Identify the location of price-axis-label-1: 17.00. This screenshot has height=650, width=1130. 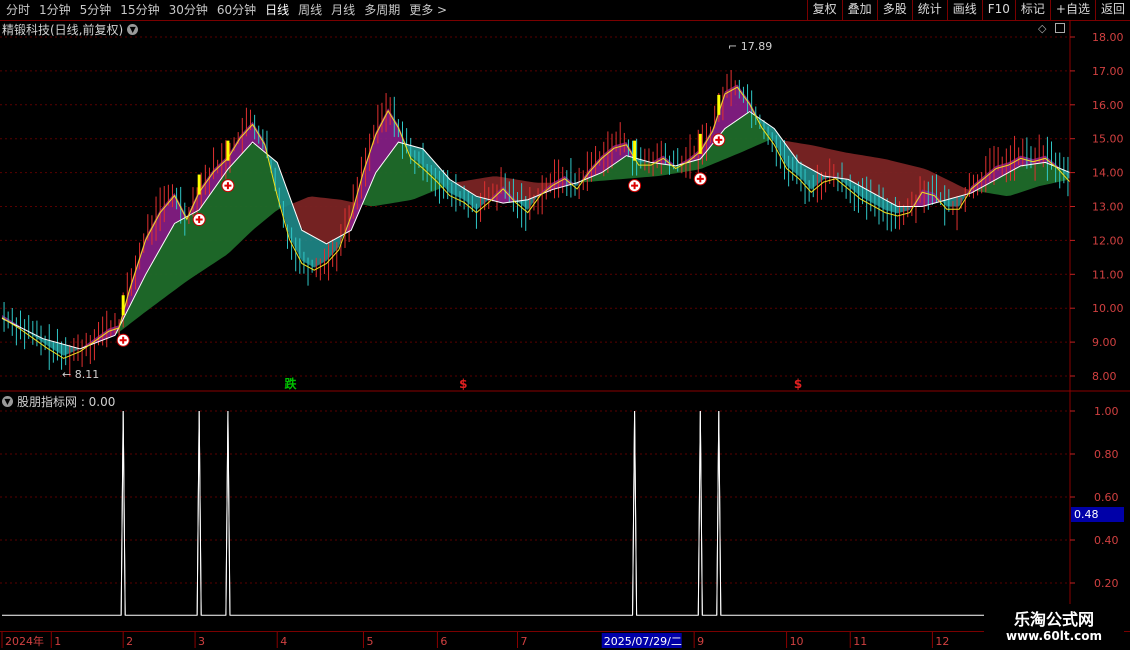
(1108, 71).